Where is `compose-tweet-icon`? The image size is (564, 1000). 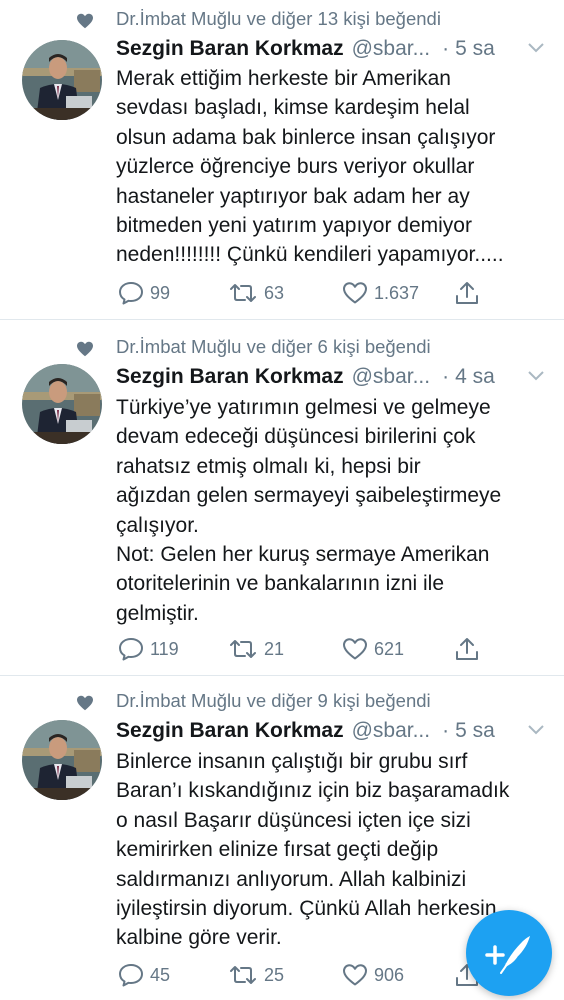 compose-tweet-icon is located at coordinates (507, 955).